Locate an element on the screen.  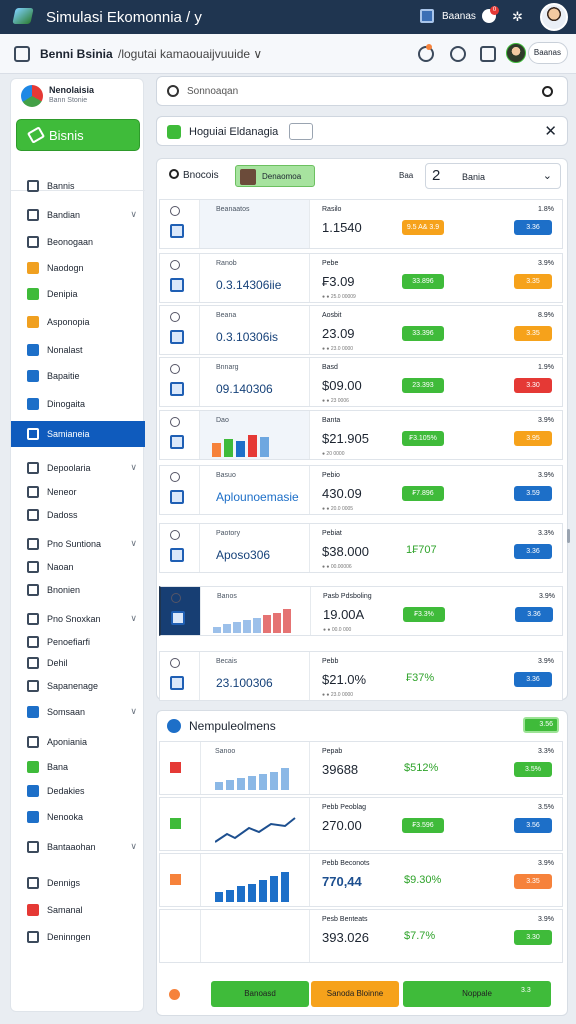
share-icon is located at coordinates (488, 54).